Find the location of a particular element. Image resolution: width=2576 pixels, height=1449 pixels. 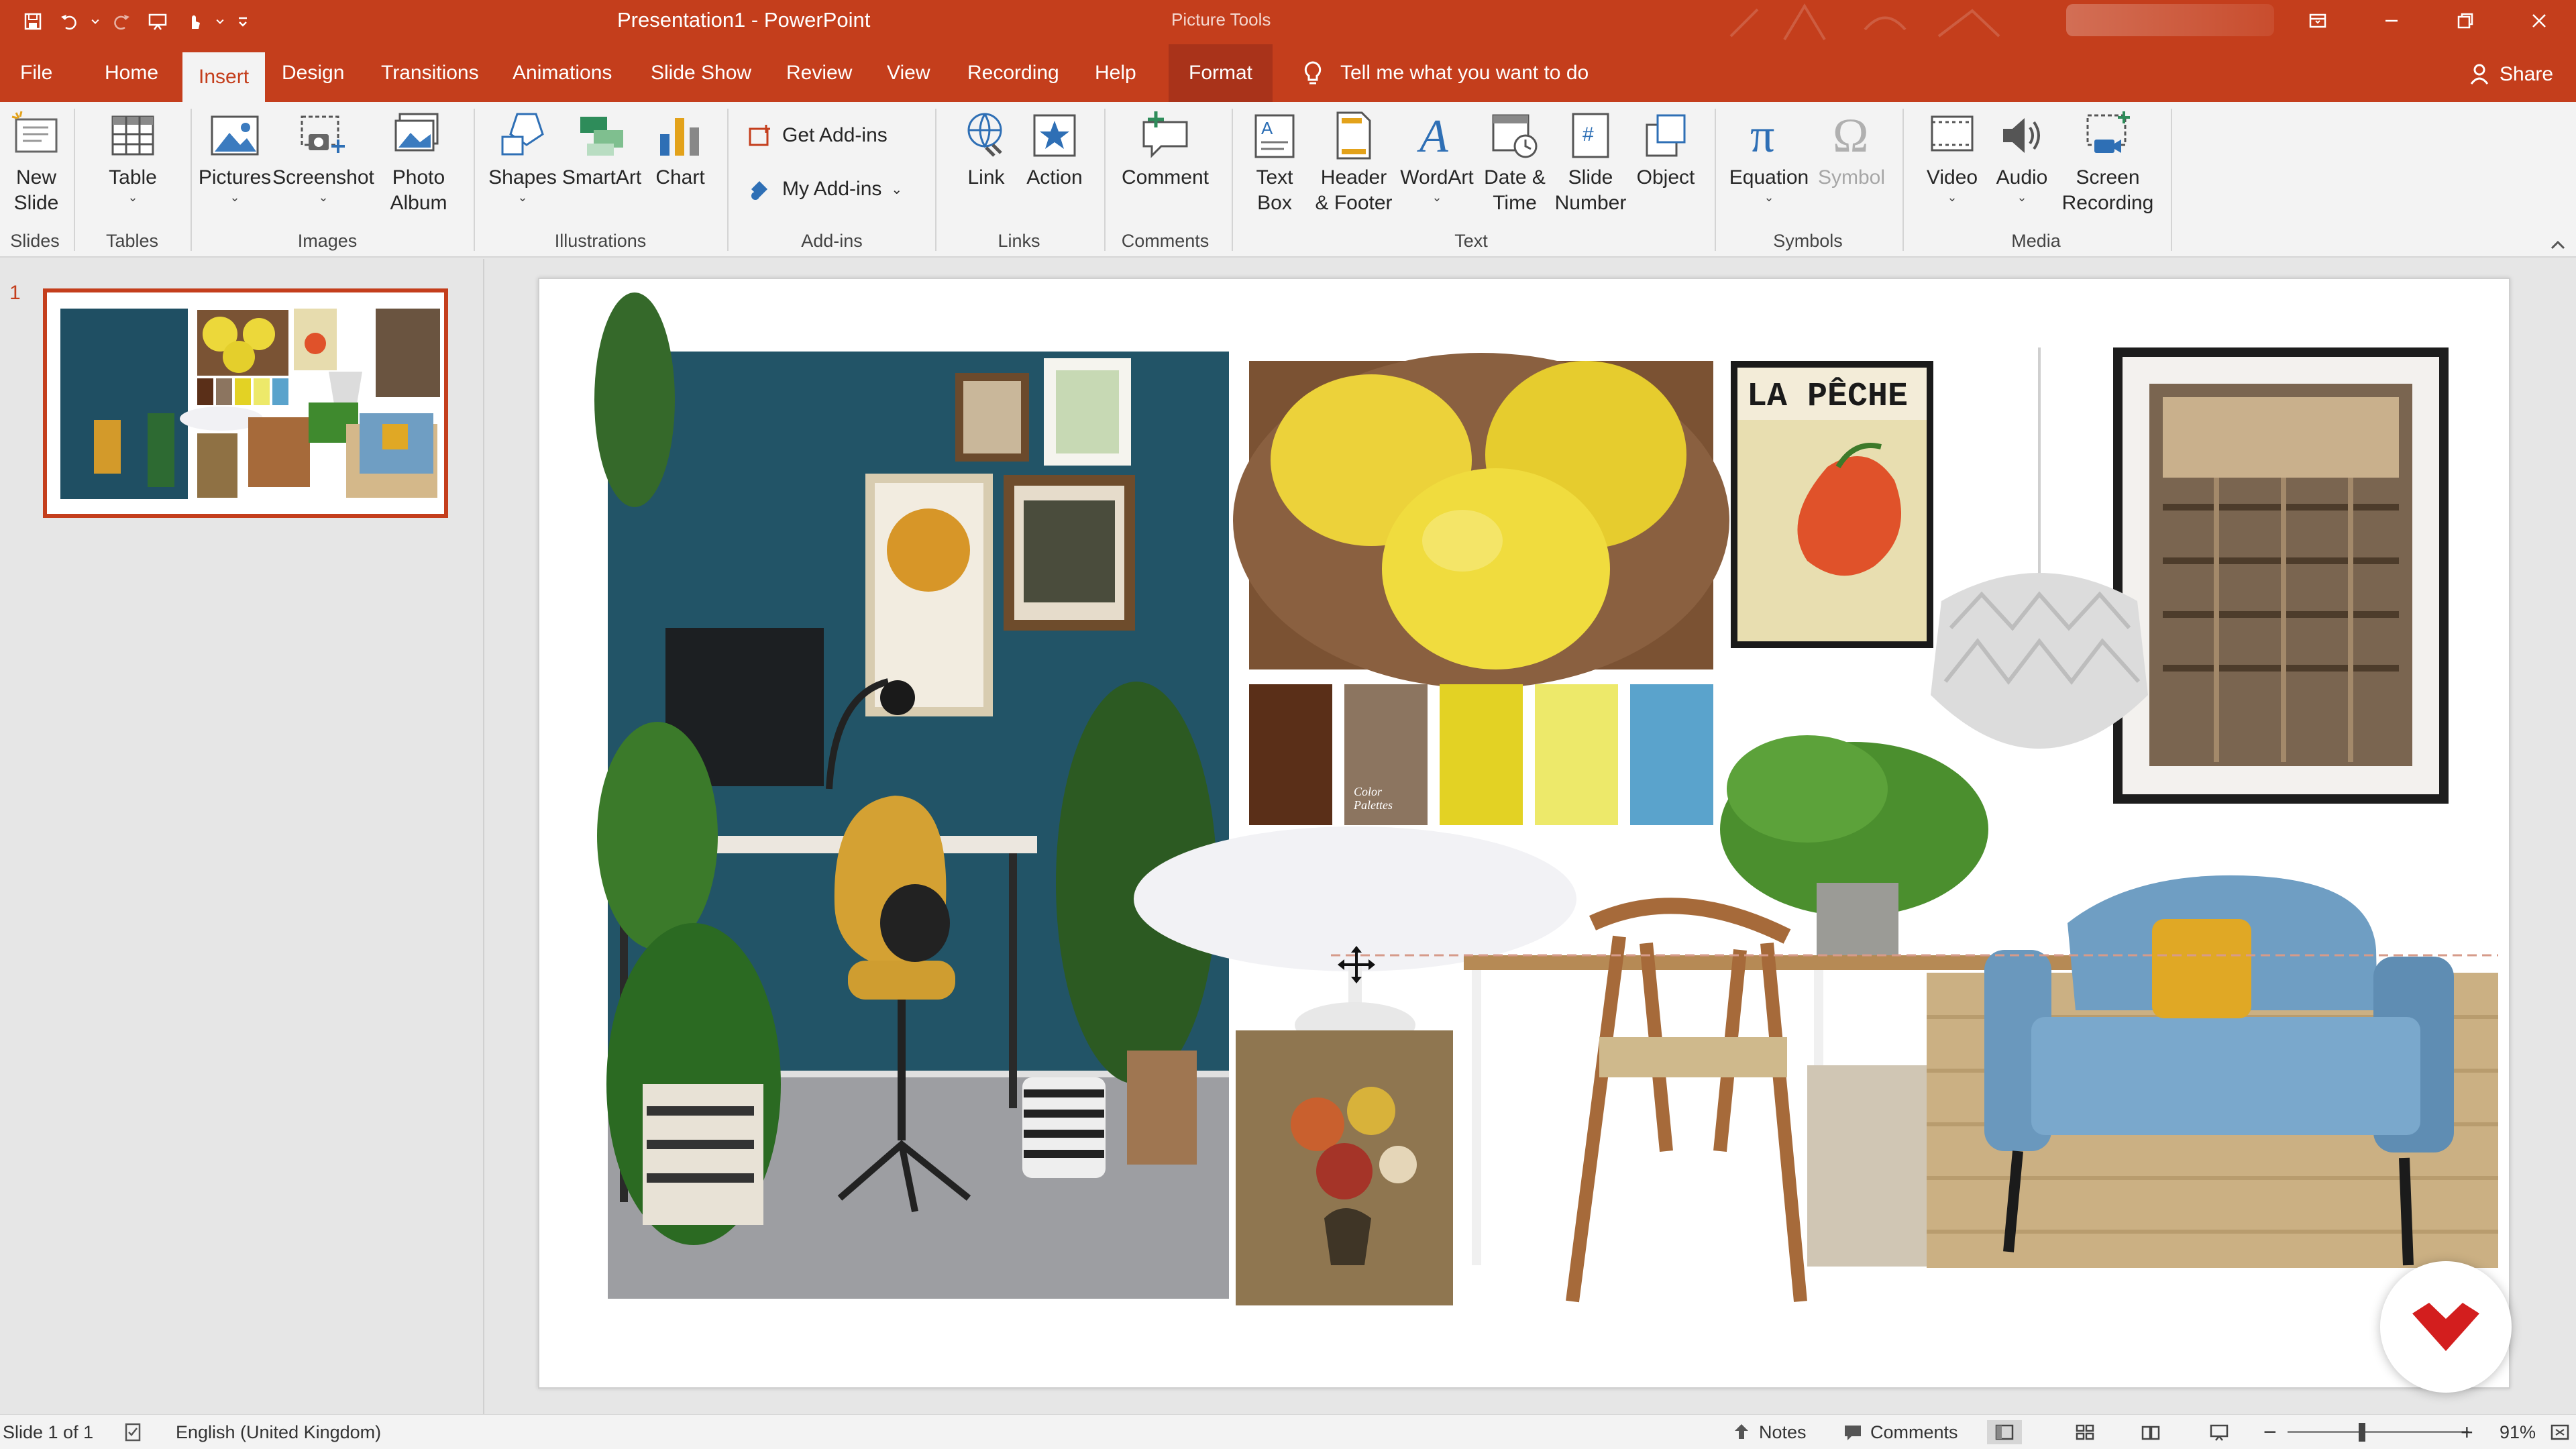

screenshot-button: Screenshot ⌄ is located at coordinates (323, 155).